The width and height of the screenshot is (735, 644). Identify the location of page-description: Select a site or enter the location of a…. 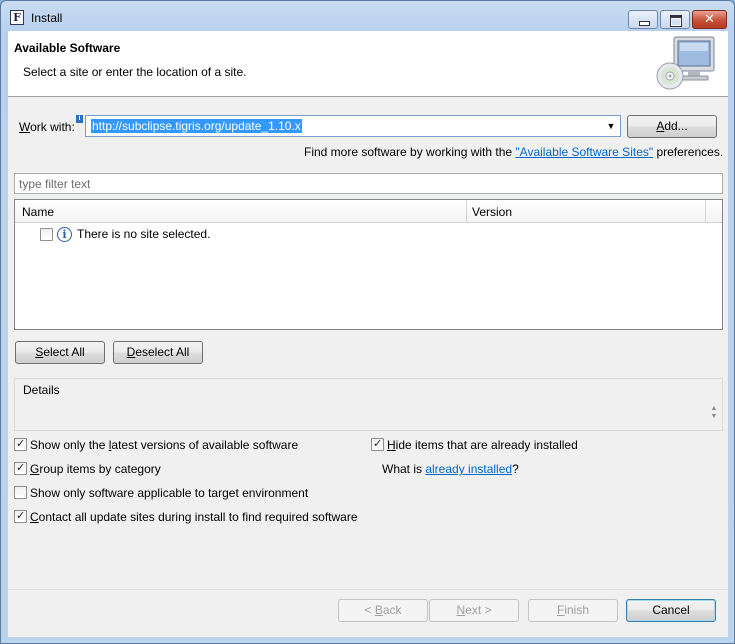
(135, 72).